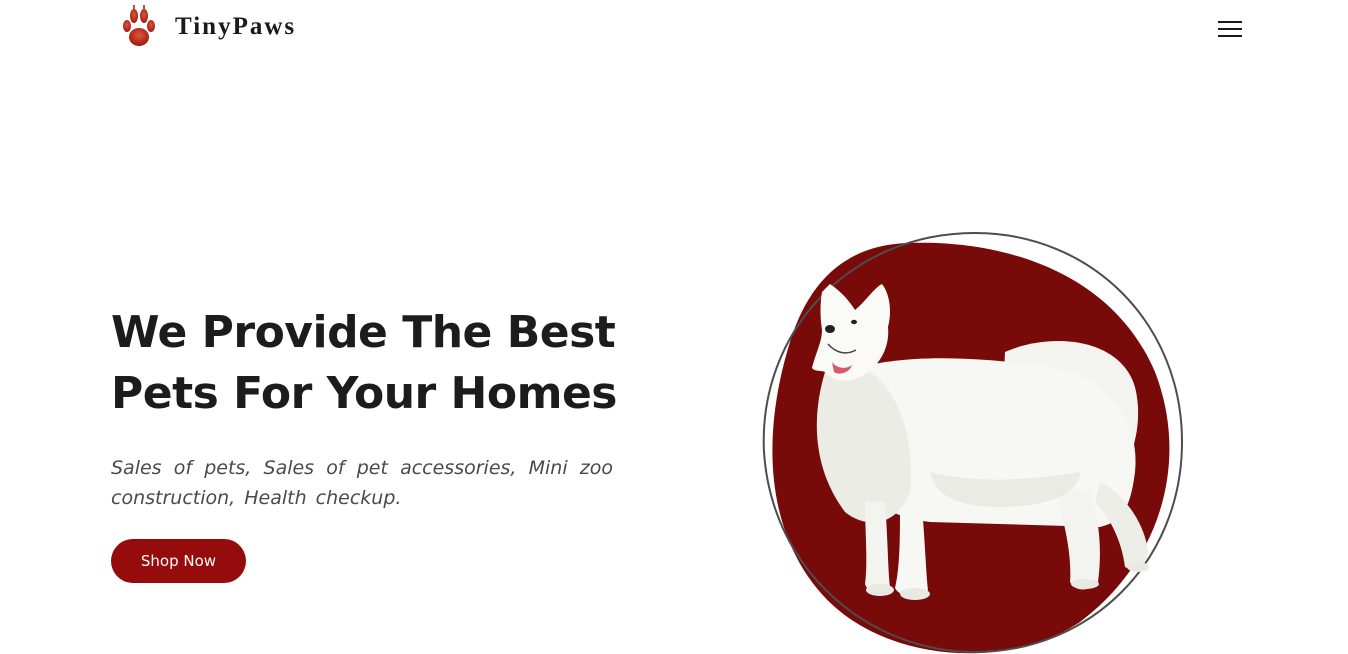 This screenshot has width=1348, height=654. Describe the element at coordinates (236, 26) in the screenshot. I see `brand-name: TinyPaws` at that location.